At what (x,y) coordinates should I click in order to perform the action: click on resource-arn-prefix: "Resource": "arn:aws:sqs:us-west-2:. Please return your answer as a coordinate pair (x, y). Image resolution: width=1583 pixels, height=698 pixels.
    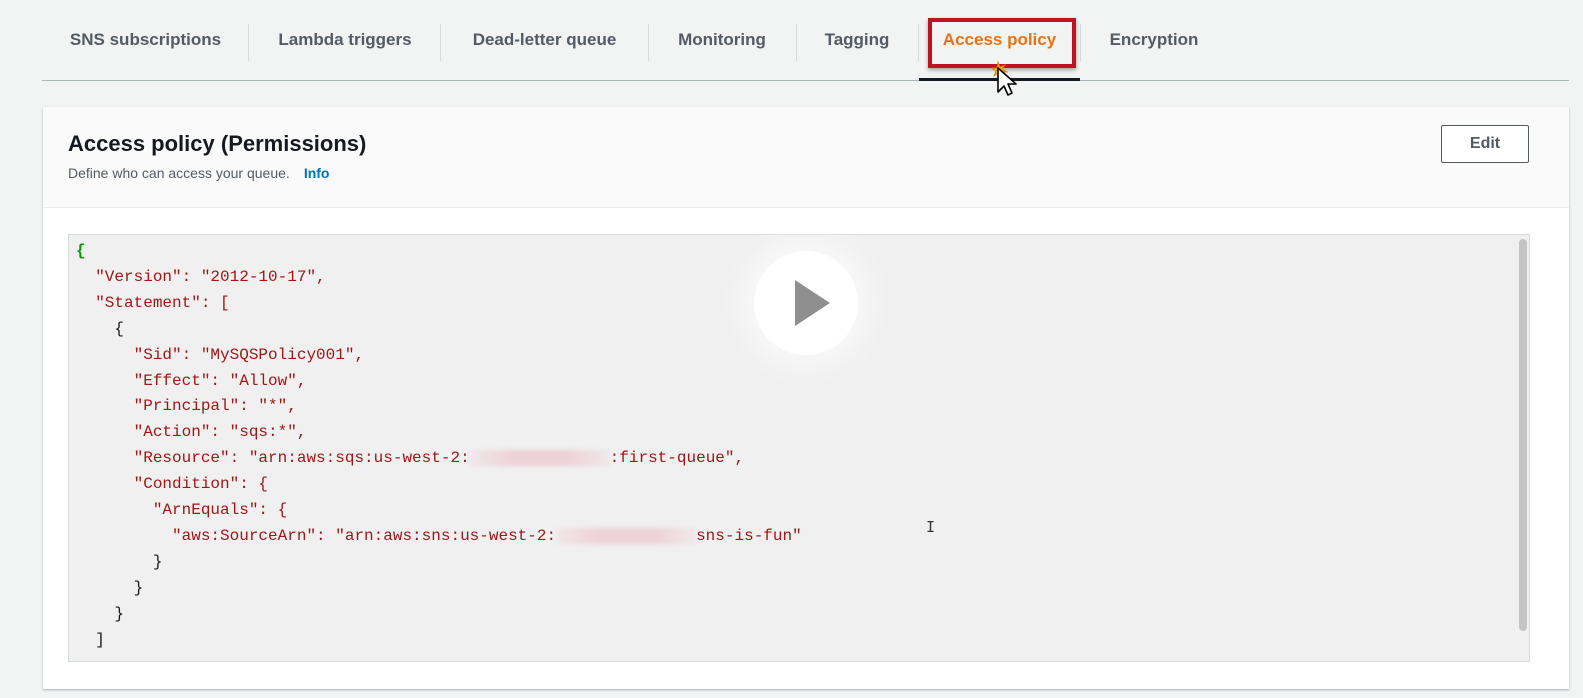
    Looking at the image, I should click on (273, 458).